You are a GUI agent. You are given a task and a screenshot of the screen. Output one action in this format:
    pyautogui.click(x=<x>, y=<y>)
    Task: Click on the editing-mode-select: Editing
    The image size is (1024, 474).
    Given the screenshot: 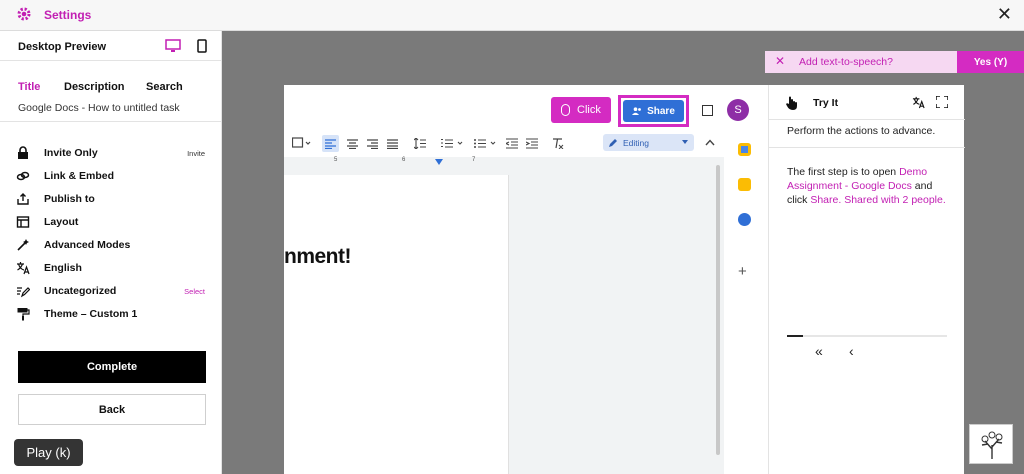 What is the action you would take?
    pyautogui.click(x=648, y=142)
    